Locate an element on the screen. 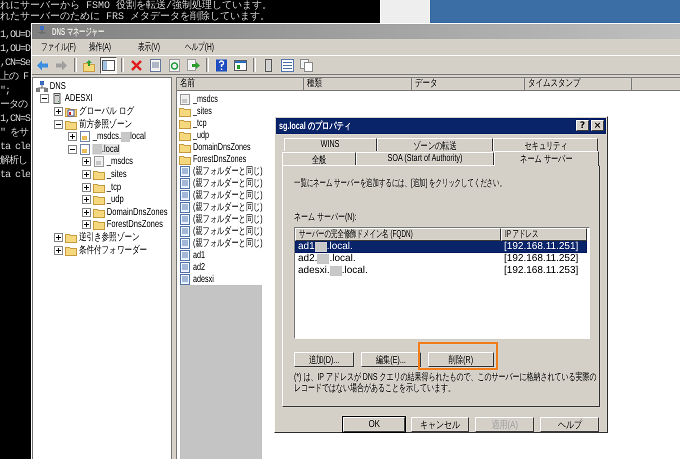 The height and width of the screenshot is (459, 680). console-line: " をサ is located at coordinates (14, 133).